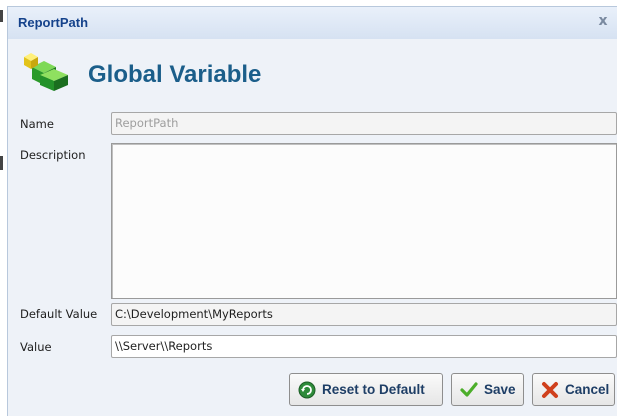 The height and width of the screenshot is (416, 617). What do you see at coordinates (46, 72) in the screenshot?
I see `green-cube-icon` at bounding box center [46, 72].